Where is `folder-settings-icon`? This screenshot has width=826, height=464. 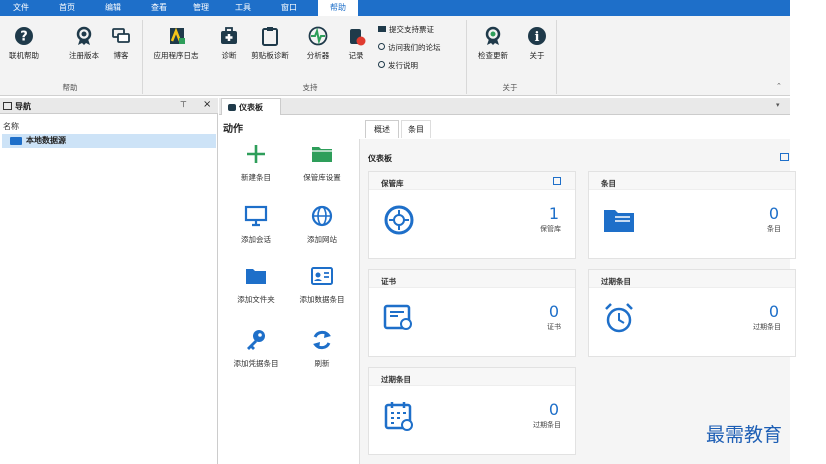 folder-settings-icon is located at coordinates (322, 154).